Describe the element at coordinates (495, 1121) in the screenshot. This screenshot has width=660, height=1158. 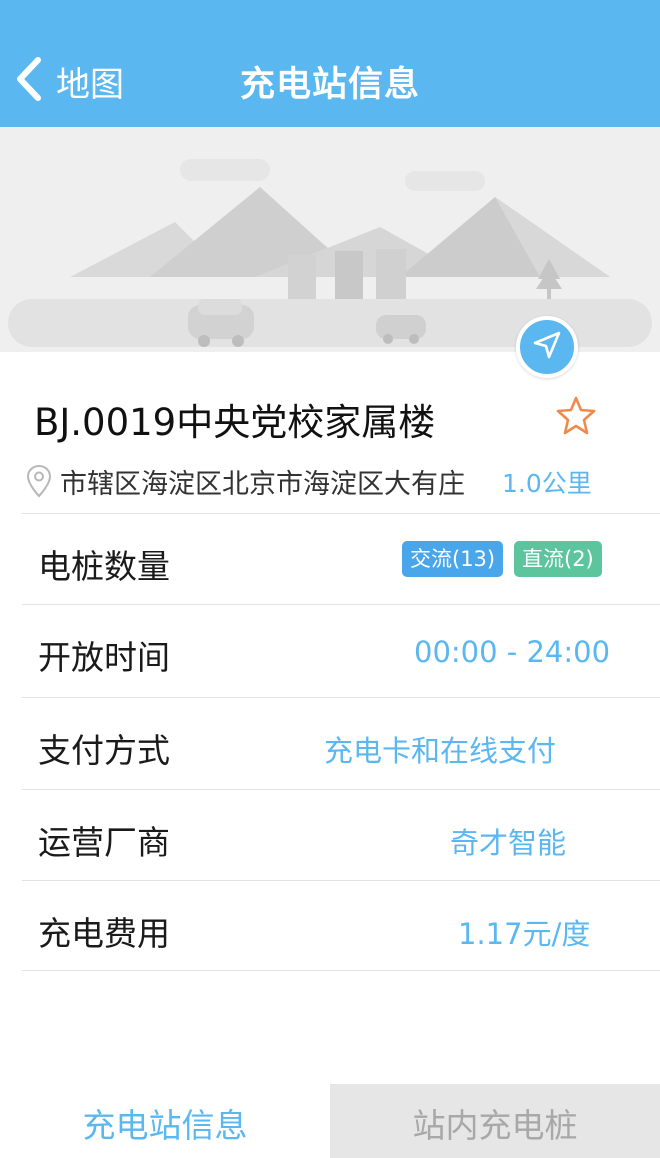
I see `tab-station-piles: 站内充电桩` at that location.